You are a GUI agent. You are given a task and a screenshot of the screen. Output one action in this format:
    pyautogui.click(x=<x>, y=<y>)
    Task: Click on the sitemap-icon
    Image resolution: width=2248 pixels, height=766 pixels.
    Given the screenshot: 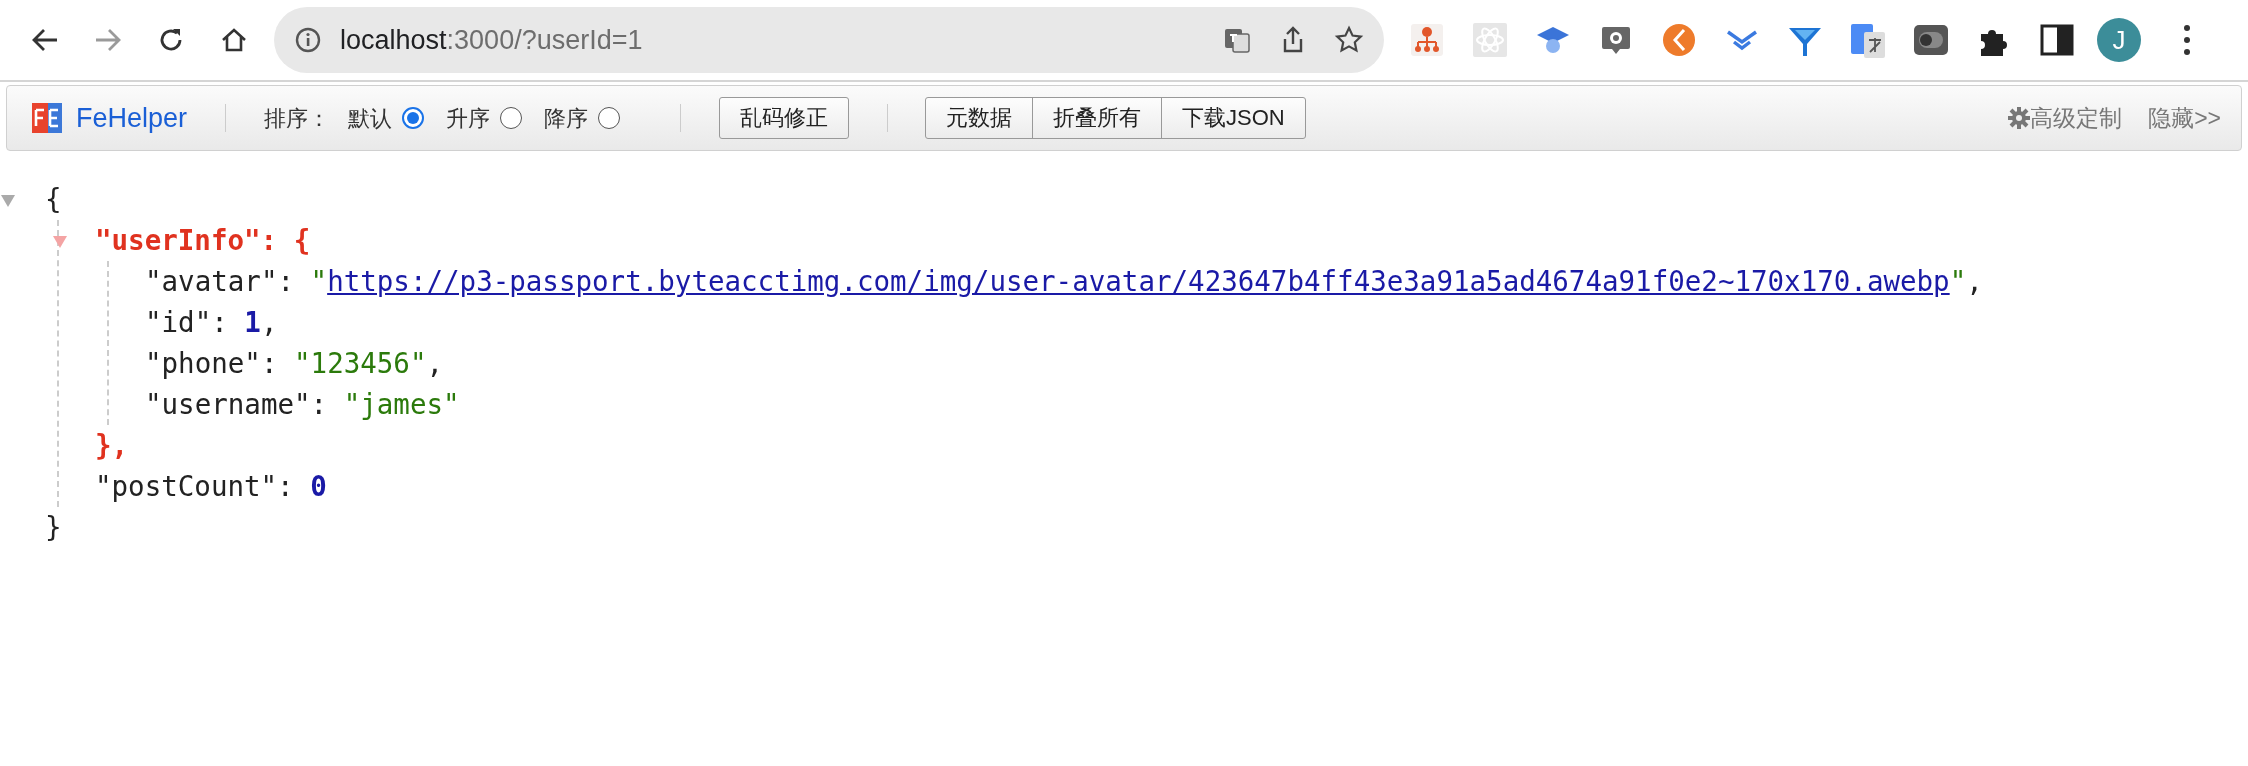 What is the action you would take?
    pyautogui.click(x=1427, y=40)
    